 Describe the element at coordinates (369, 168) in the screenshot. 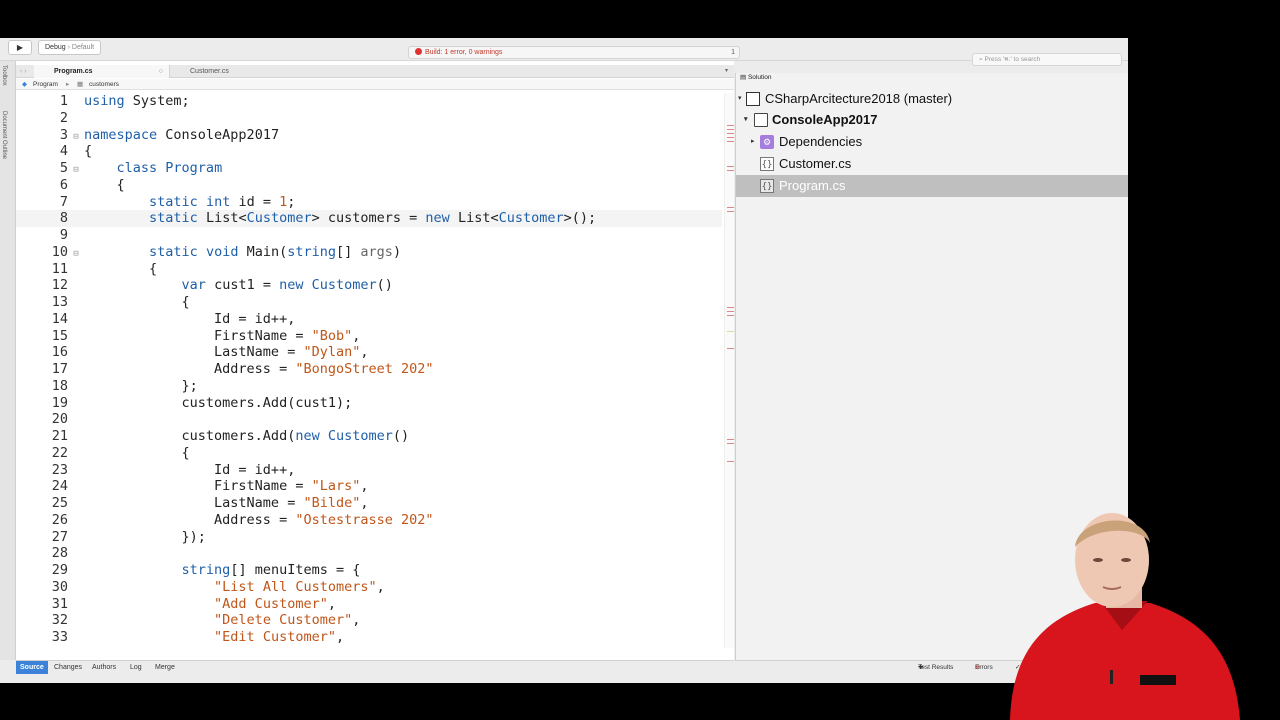

I see `code-line: 5 ⊟ class Program` at that location.